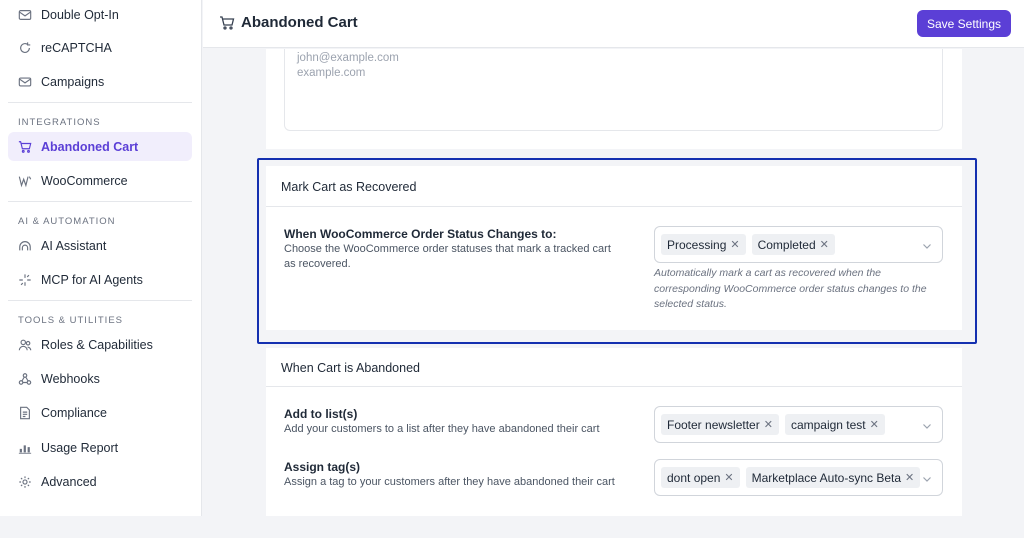 The height and width of the screenshot is (538, 1024). I want to click on users-icon, so click(25, 345).